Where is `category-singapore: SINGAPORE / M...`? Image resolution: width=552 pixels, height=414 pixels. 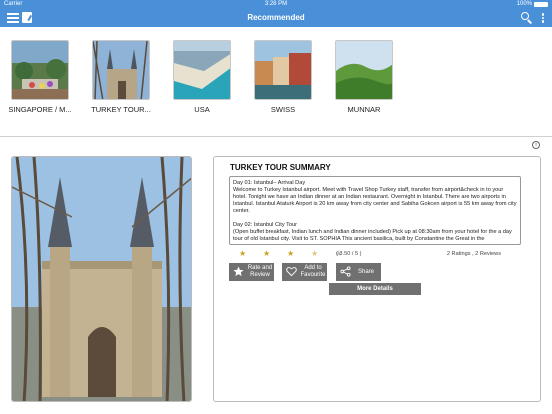
category-singapore: SINGAPORE / M... is located at coordinates (40, 77).